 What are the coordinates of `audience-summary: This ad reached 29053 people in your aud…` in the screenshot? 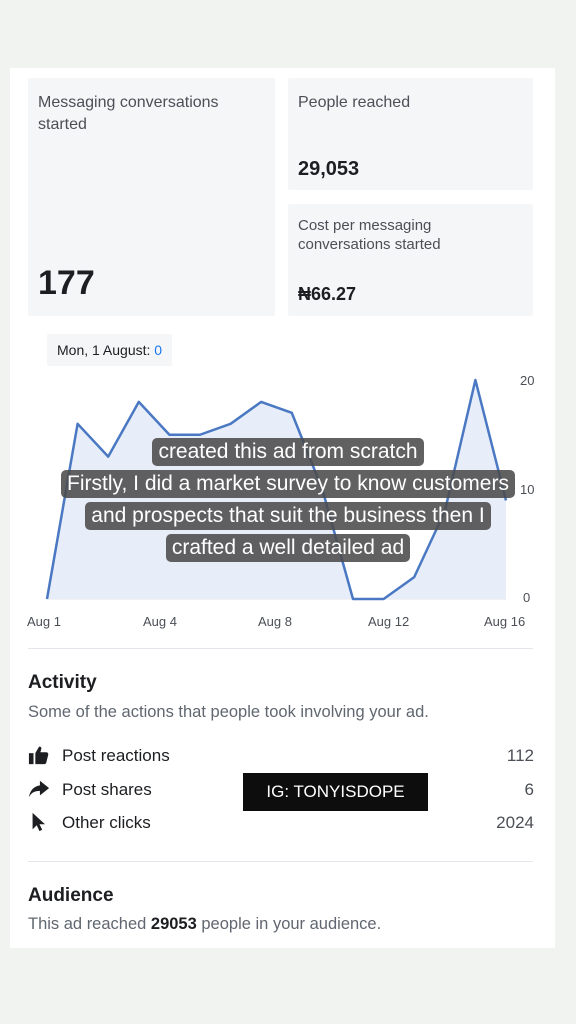 It's located at (204, 924).